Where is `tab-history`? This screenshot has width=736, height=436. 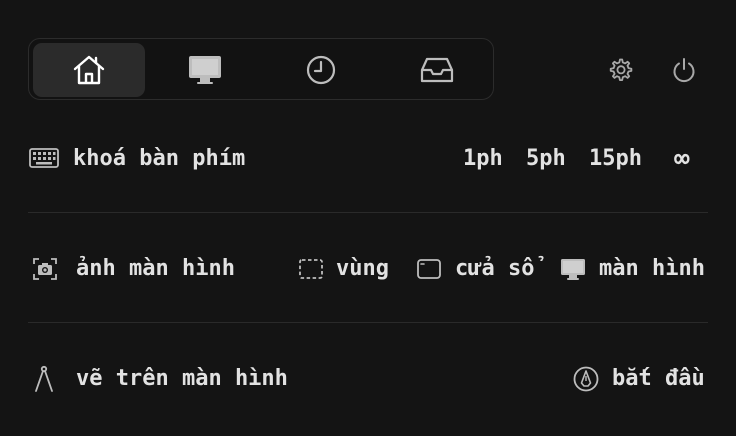
tab-history is located at coordinates (321, 70).